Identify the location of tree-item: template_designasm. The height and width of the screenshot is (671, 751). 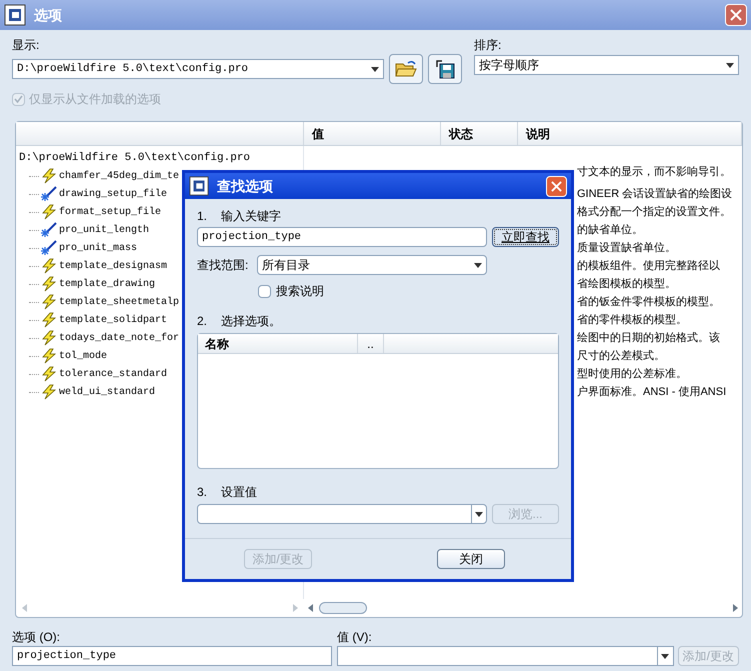
(113, 266).